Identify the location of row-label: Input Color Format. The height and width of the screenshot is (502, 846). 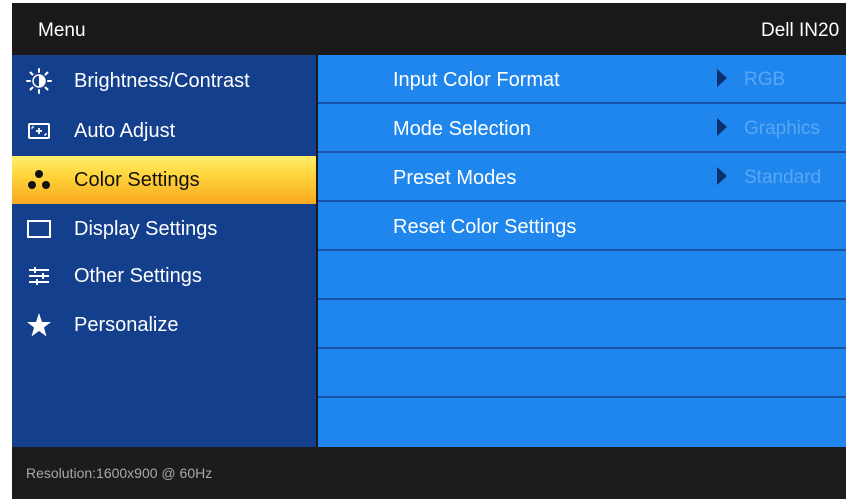
(476, 80).